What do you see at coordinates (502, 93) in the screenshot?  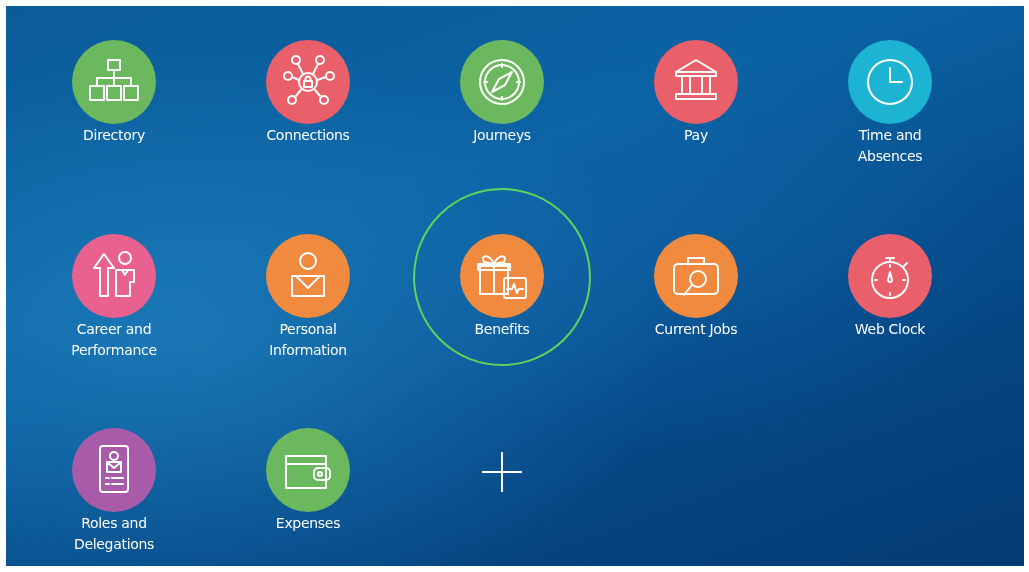 I see `app-tile: Journeys` at bounding box center [502, 93].